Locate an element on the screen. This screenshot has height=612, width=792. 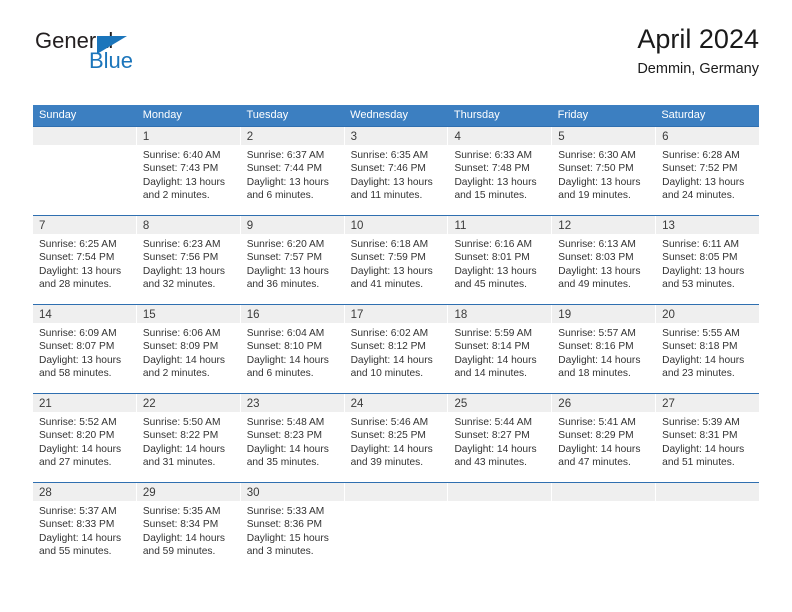
day-detail-line: Sunset: 8:25 PM is located at coordinates (388, 436).